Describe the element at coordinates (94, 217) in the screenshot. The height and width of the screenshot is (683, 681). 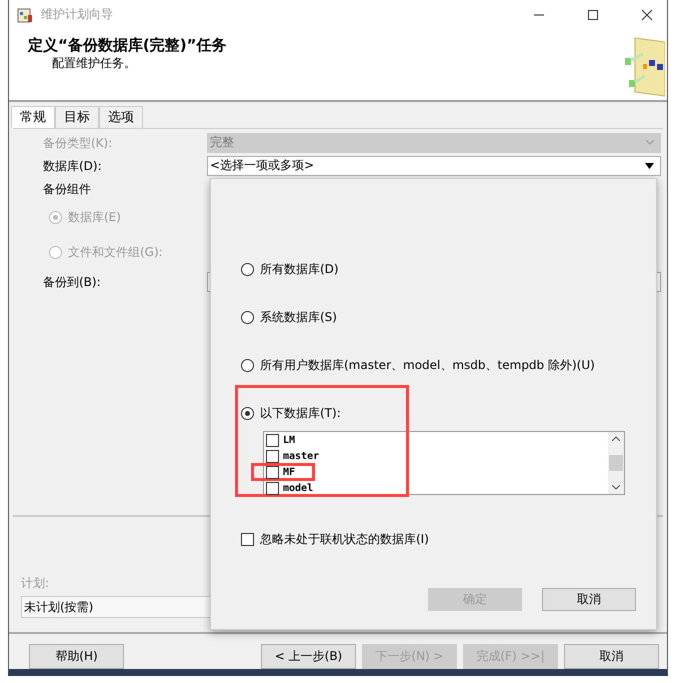
I see `radio-label: 数据库(E)` at that location.